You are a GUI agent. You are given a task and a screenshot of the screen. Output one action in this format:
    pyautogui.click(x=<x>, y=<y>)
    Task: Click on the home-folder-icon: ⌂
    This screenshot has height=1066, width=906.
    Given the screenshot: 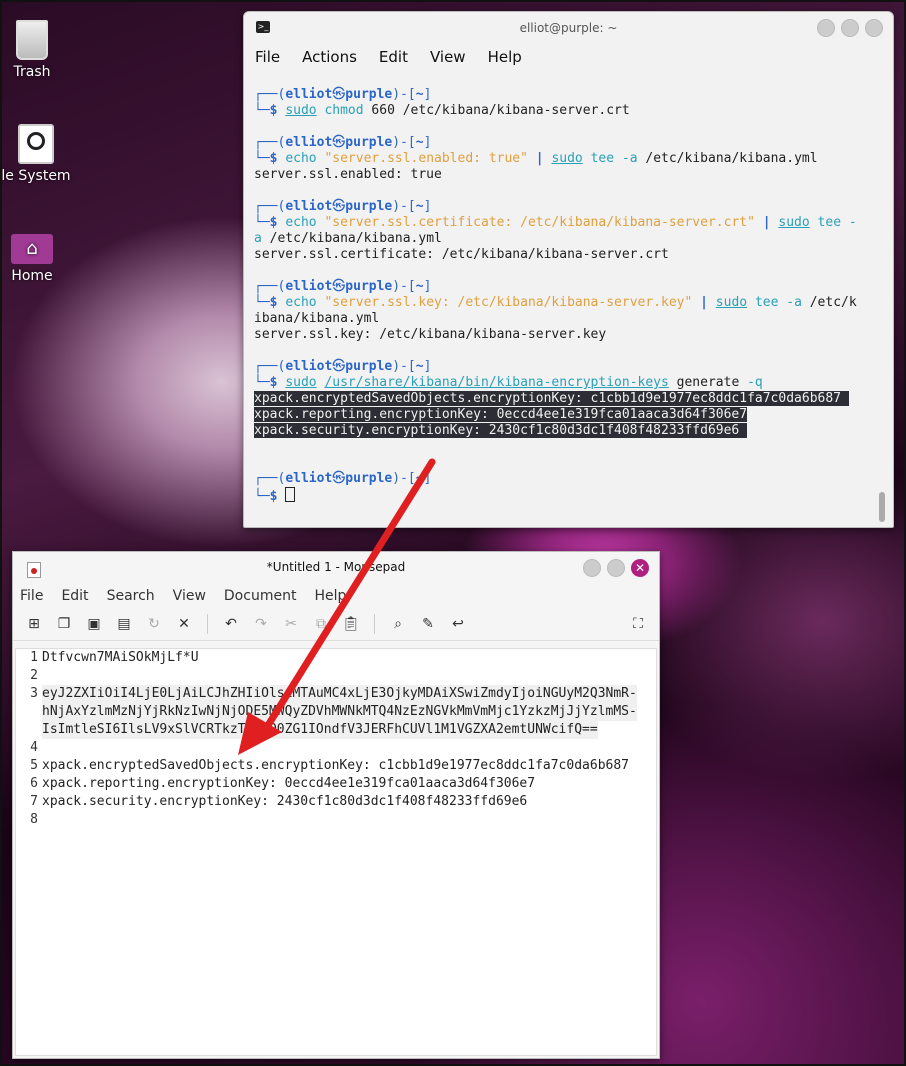 What is the action you would take?
    pyautogui.click(x=32, y=249)
    